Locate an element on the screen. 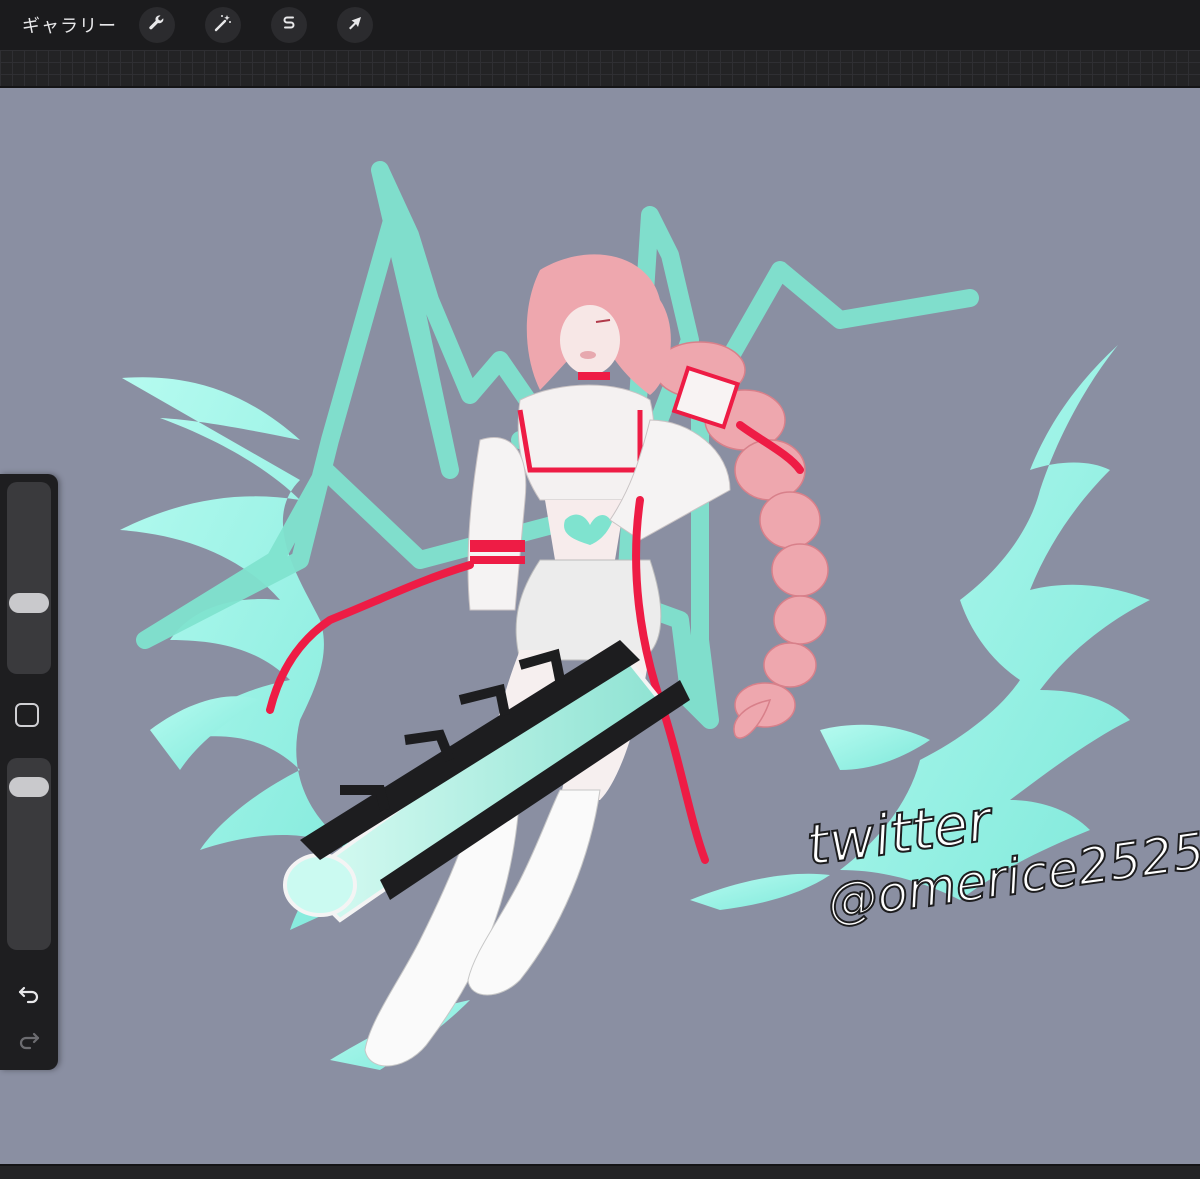 This screenshot has width=1200, height=1179. transform-button is located at coordinates (355, 25).